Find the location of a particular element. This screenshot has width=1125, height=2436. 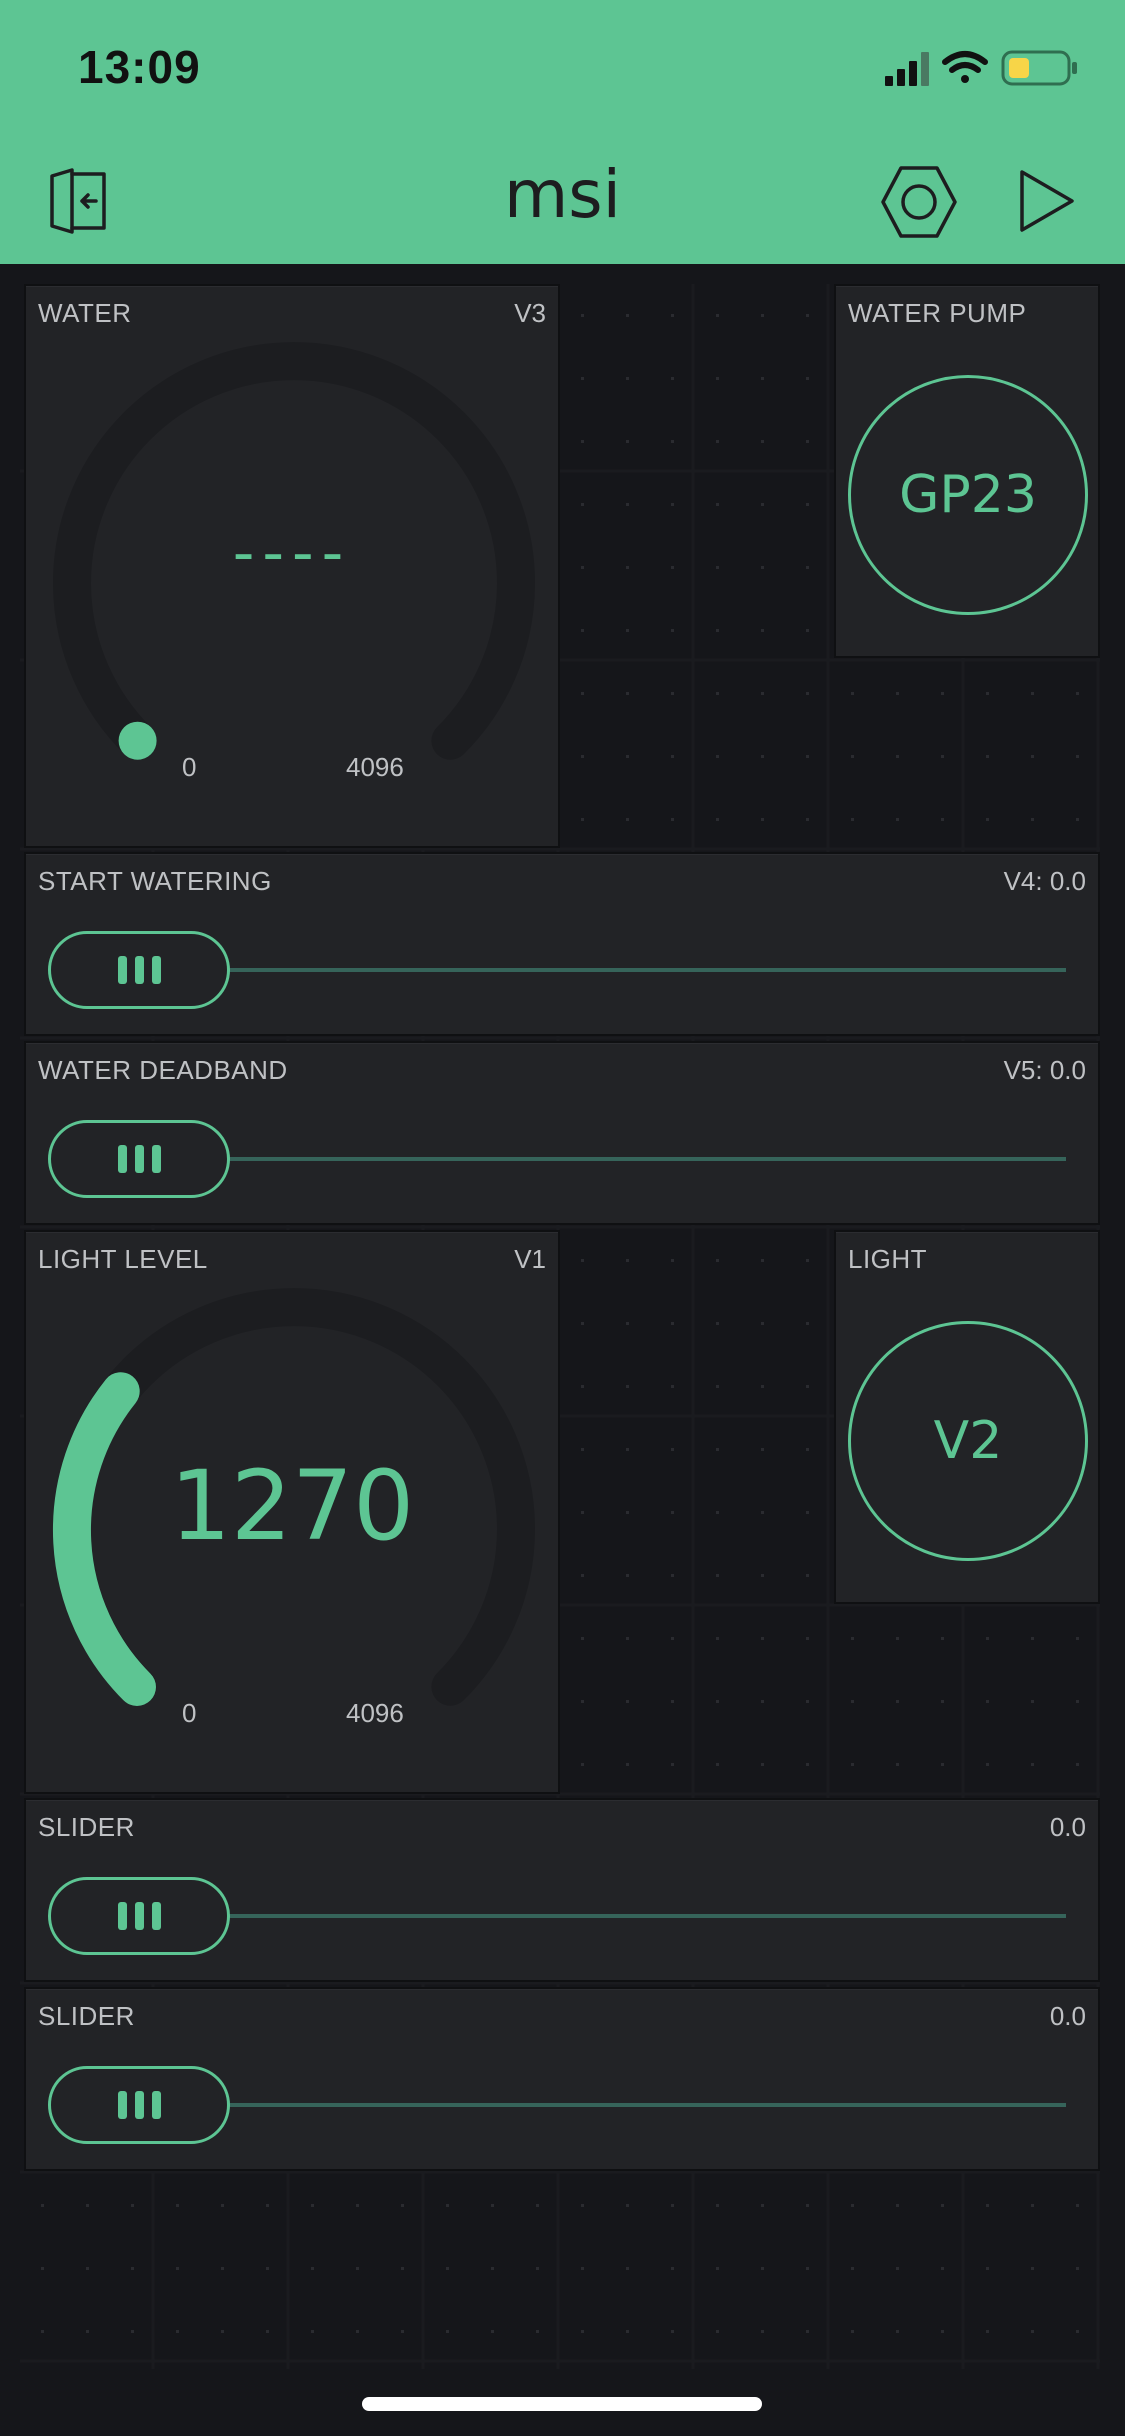

slider-2-label: SLIDER is located at coordinates (86, 2016).